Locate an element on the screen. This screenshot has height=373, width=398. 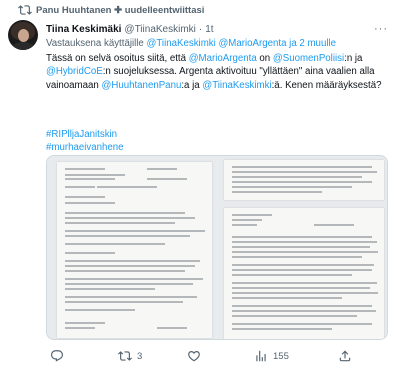
like-button is located at coordinates (196, 356).